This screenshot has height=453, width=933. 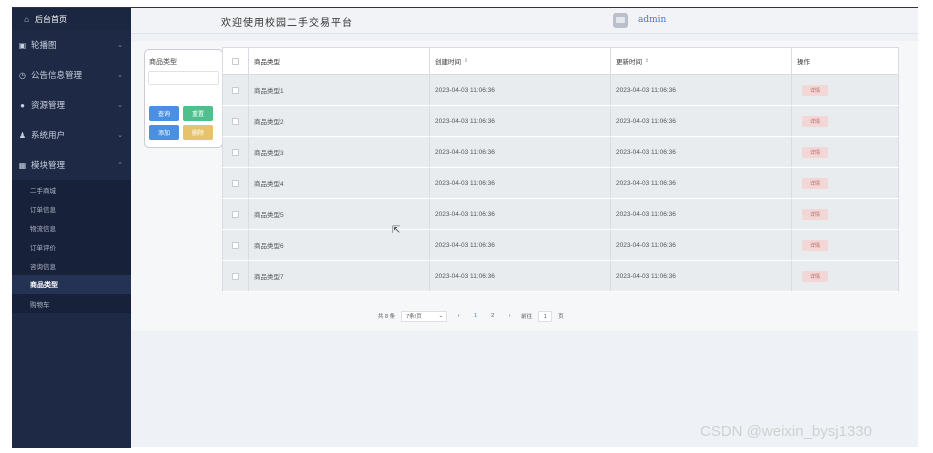 What do you see at coordinates (509, 316) in the screenshot?
I see `next-page-button: ›` at bounding box center [509, 316].